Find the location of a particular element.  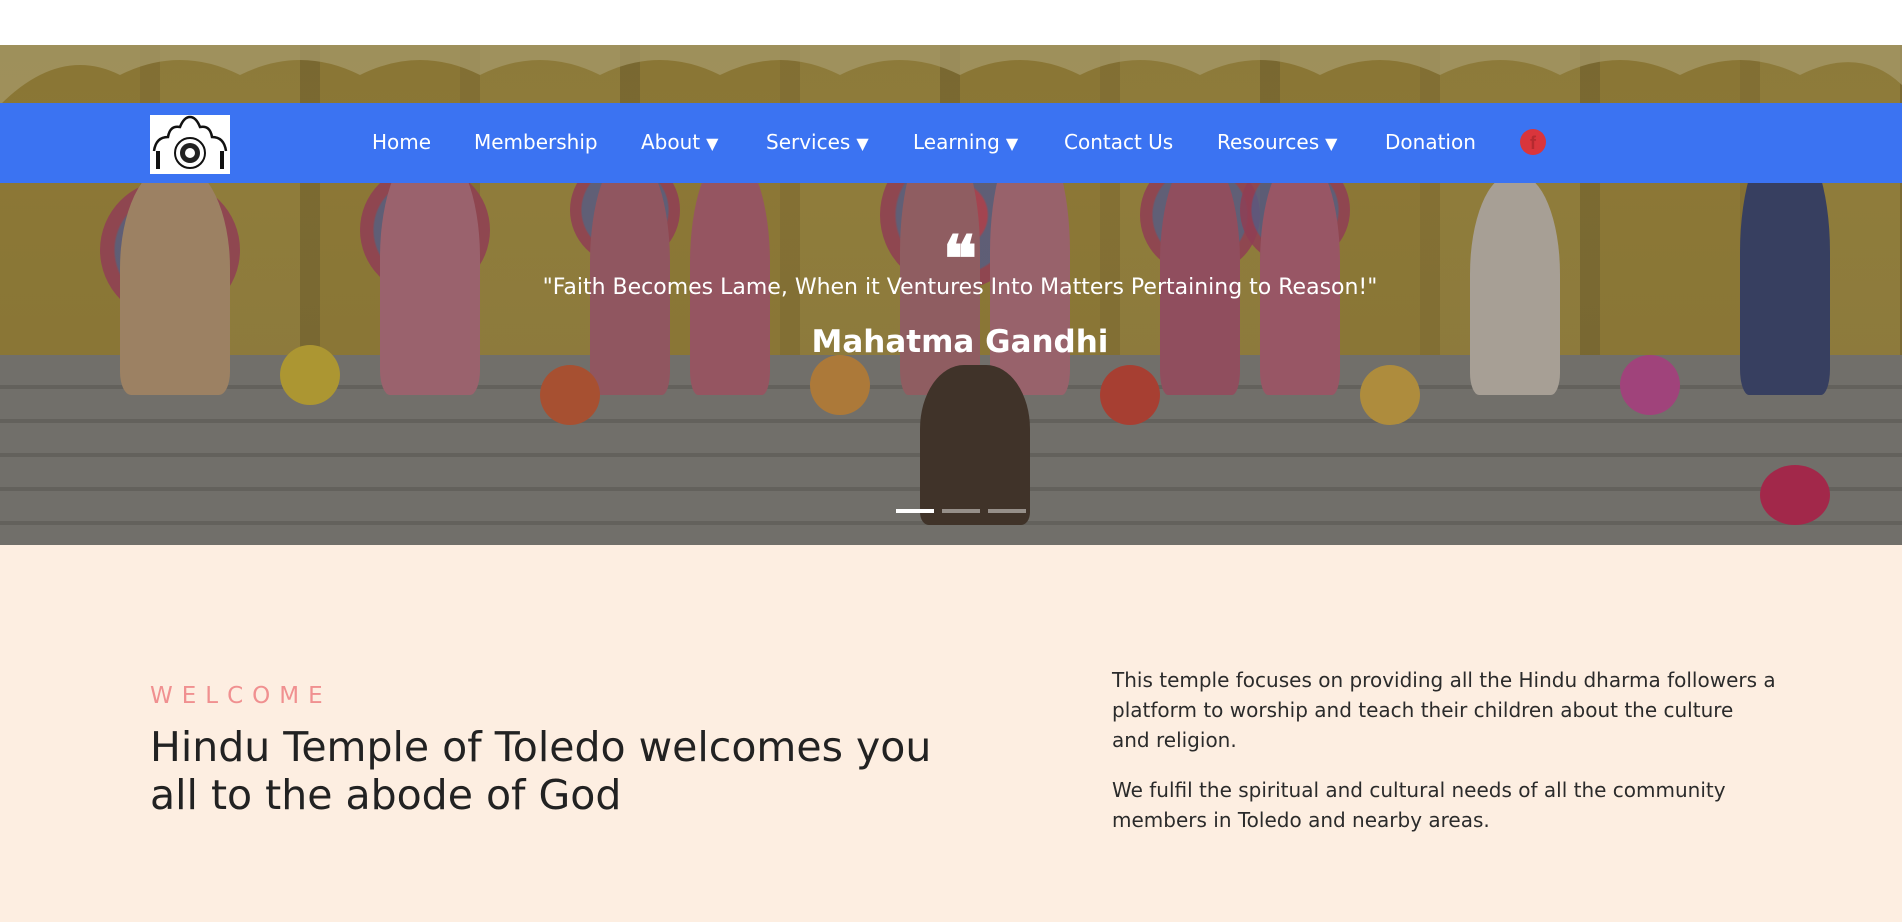

nav-membership-label: Membership is located at coordinates (536, 142).